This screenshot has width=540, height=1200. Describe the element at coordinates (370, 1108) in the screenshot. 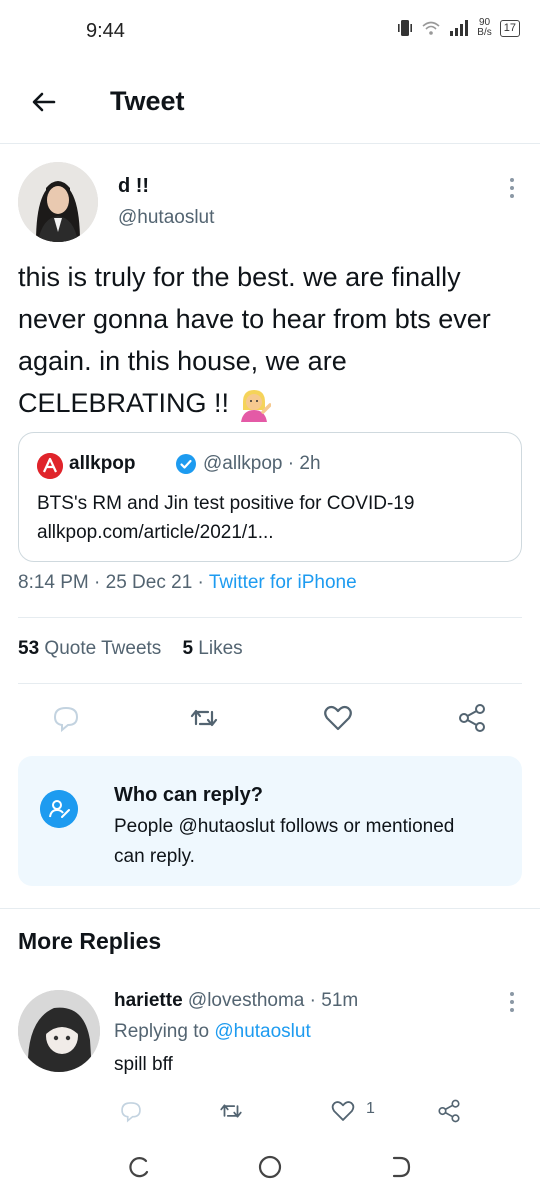

I see `reply-like-count: 1` at that location.